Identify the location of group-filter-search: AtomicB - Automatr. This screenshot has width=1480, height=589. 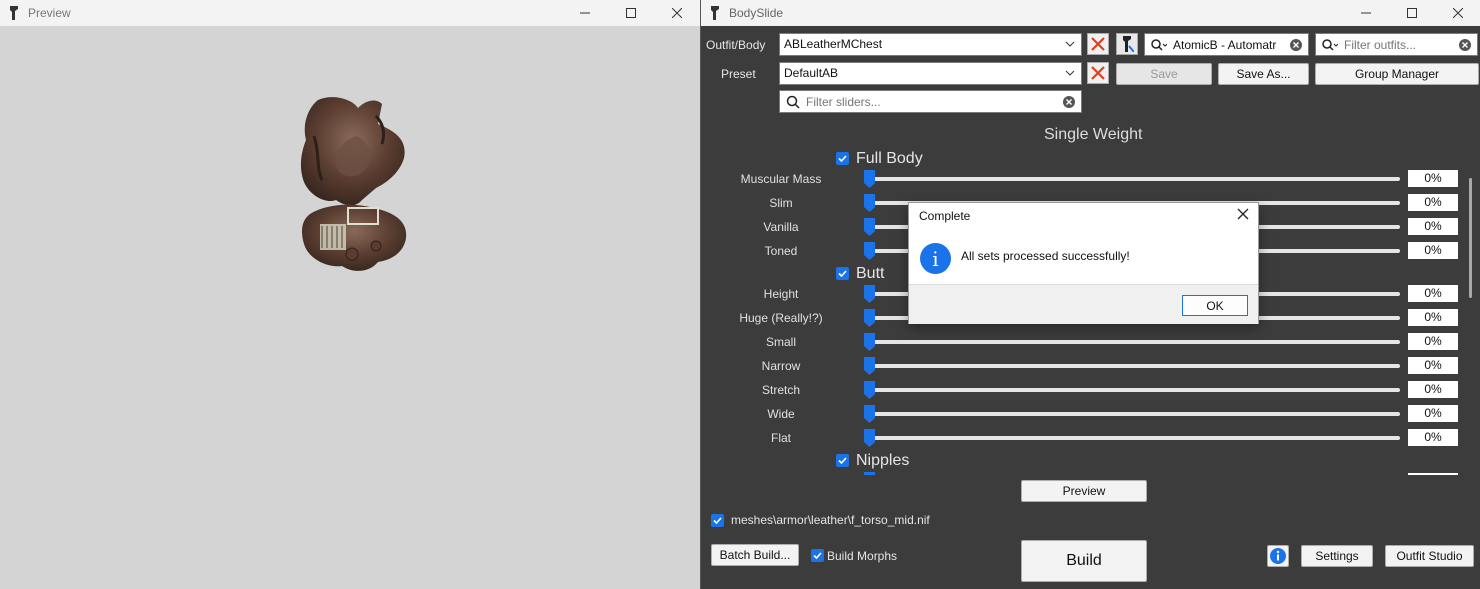
(1226, 44).